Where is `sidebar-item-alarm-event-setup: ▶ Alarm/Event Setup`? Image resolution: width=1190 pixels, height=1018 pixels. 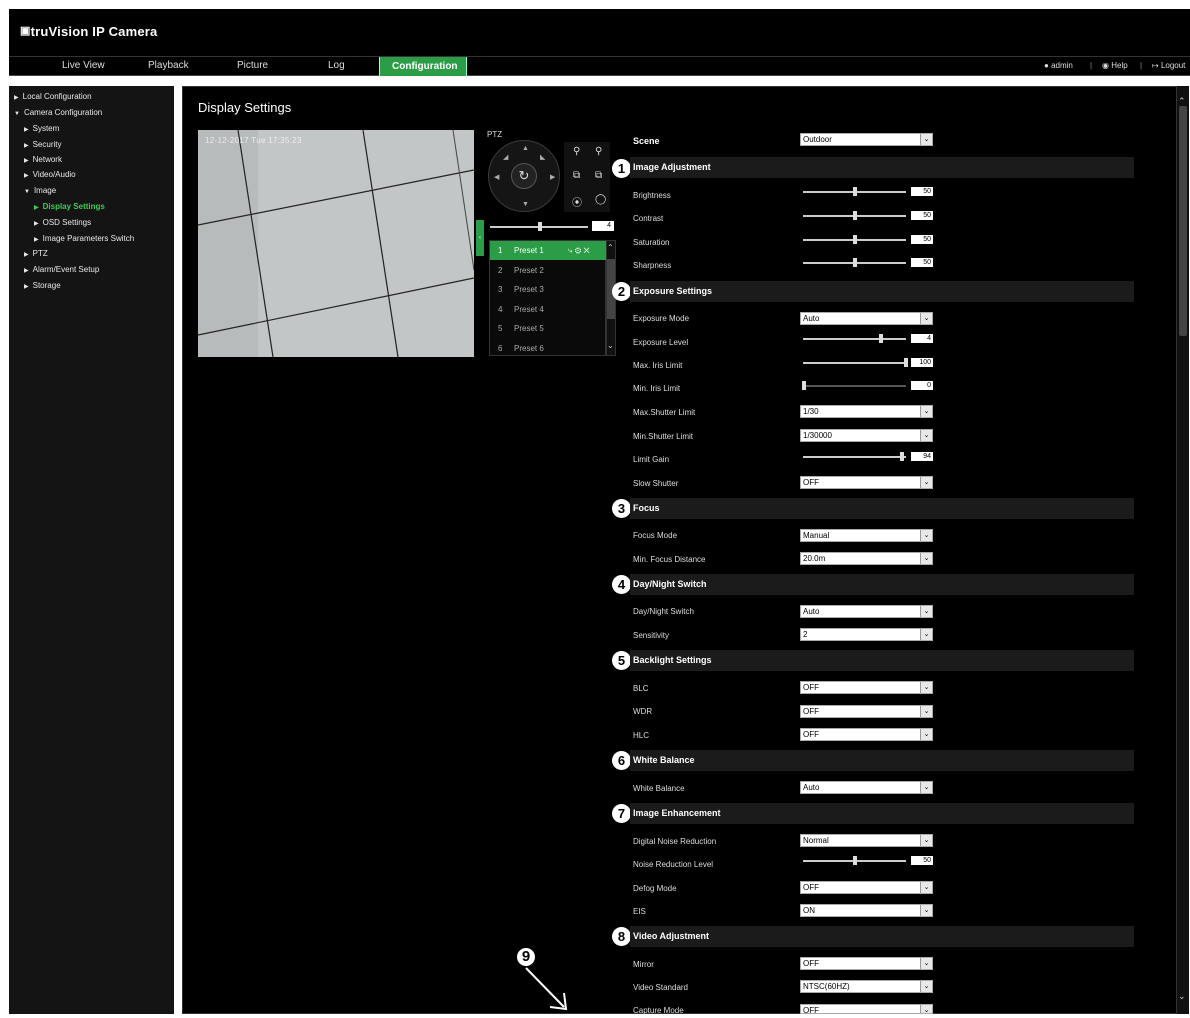 sidebar-item-alarm-event-setup: ▶ Alarm/Event Setup is located at coordinates (61, 269).